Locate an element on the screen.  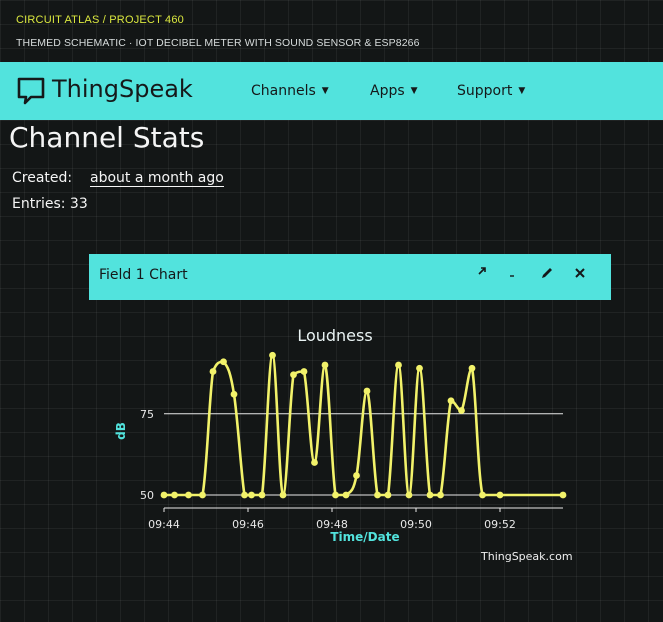
field-chart-panel-header: Field 1 Chart is located at coordinates (350, 277).